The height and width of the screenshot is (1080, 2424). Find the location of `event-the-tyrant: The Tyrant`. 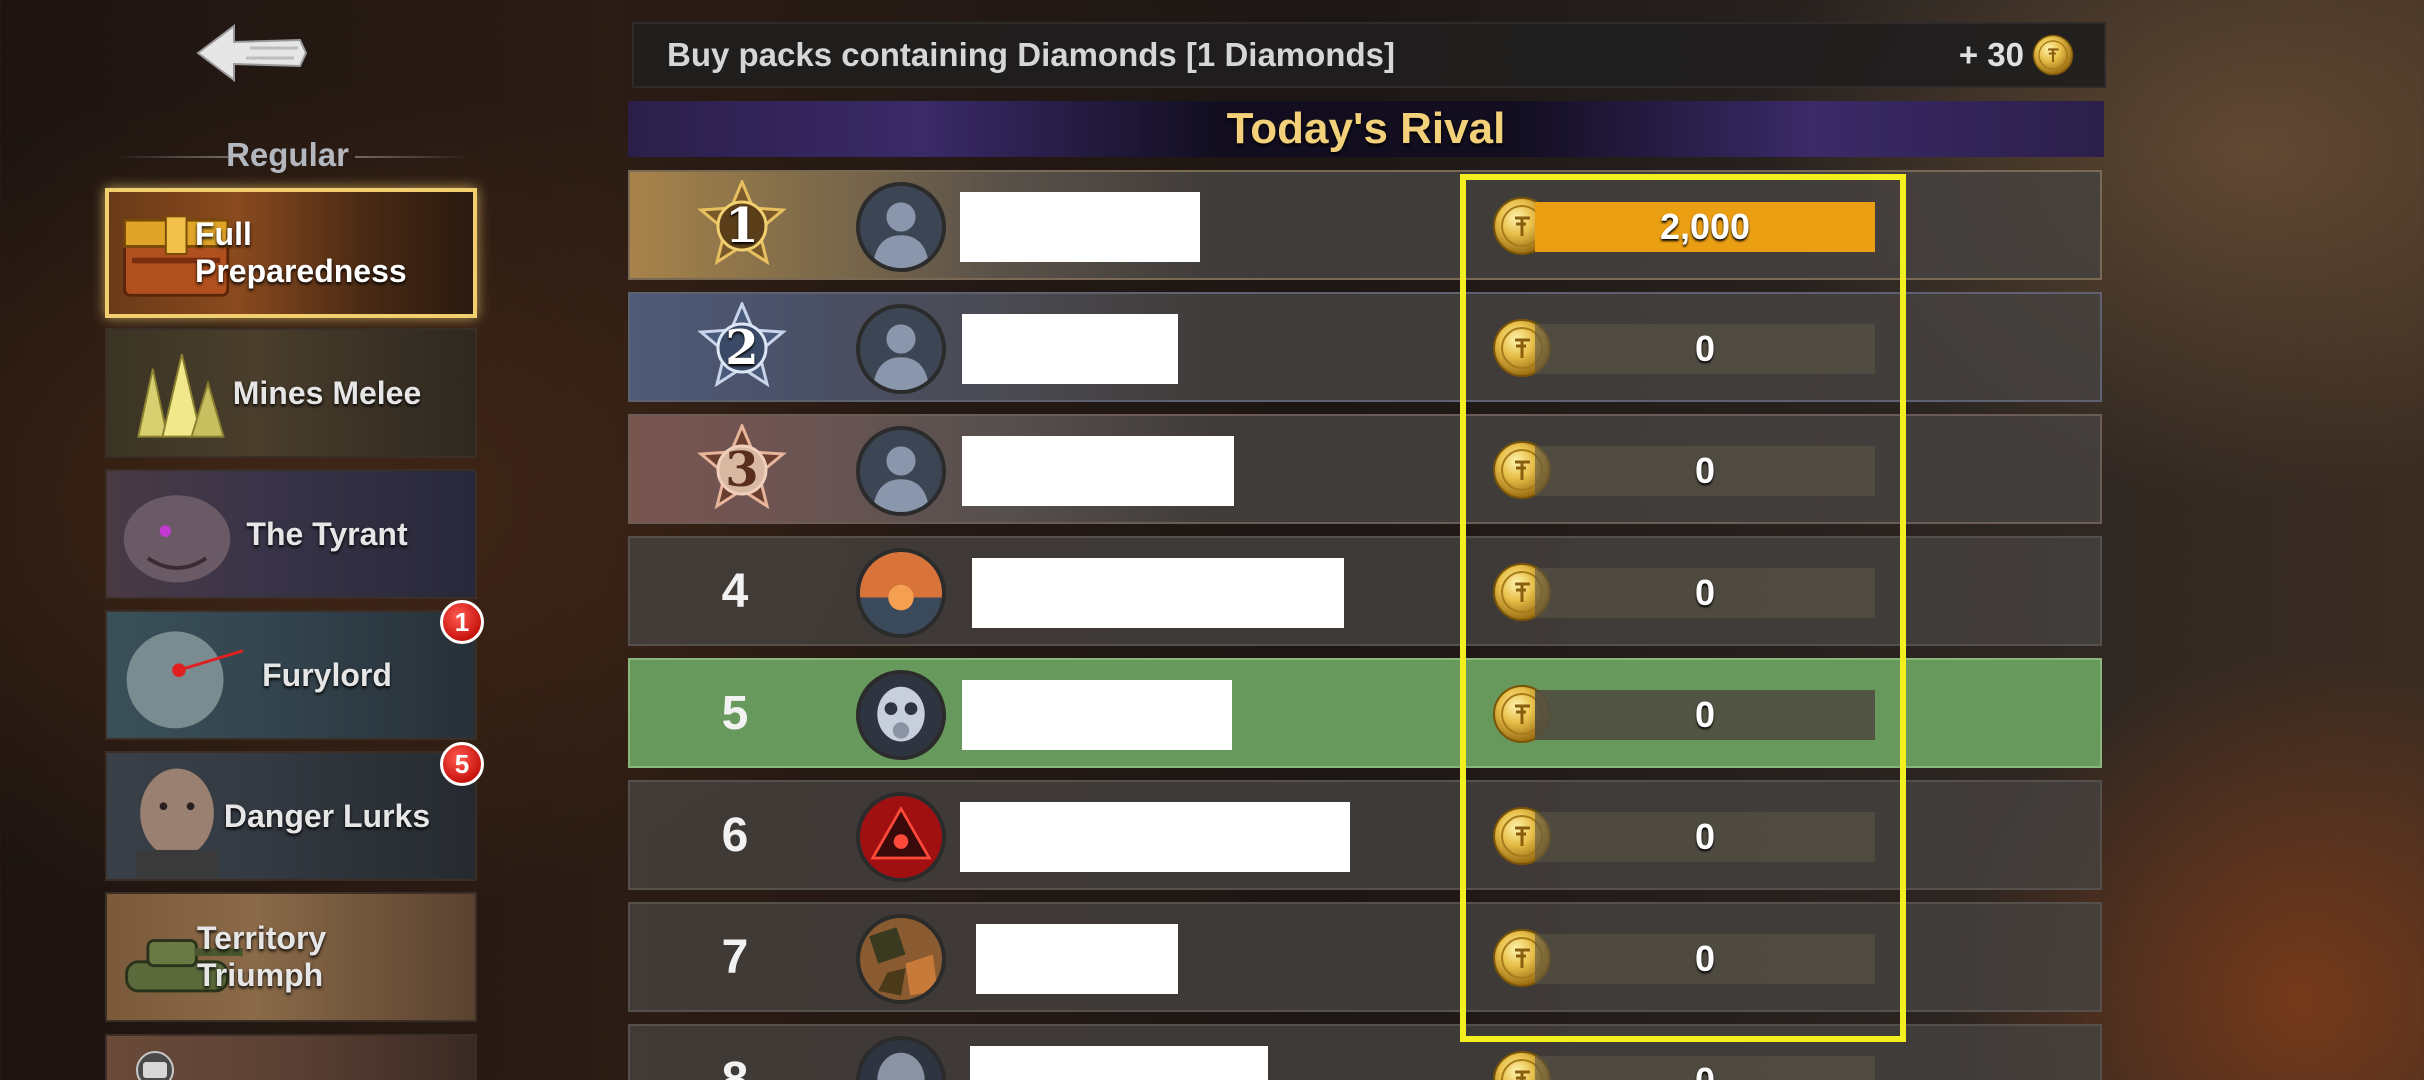

event-the-tyrant: The Tyrant is located at coordinates (291, 534).